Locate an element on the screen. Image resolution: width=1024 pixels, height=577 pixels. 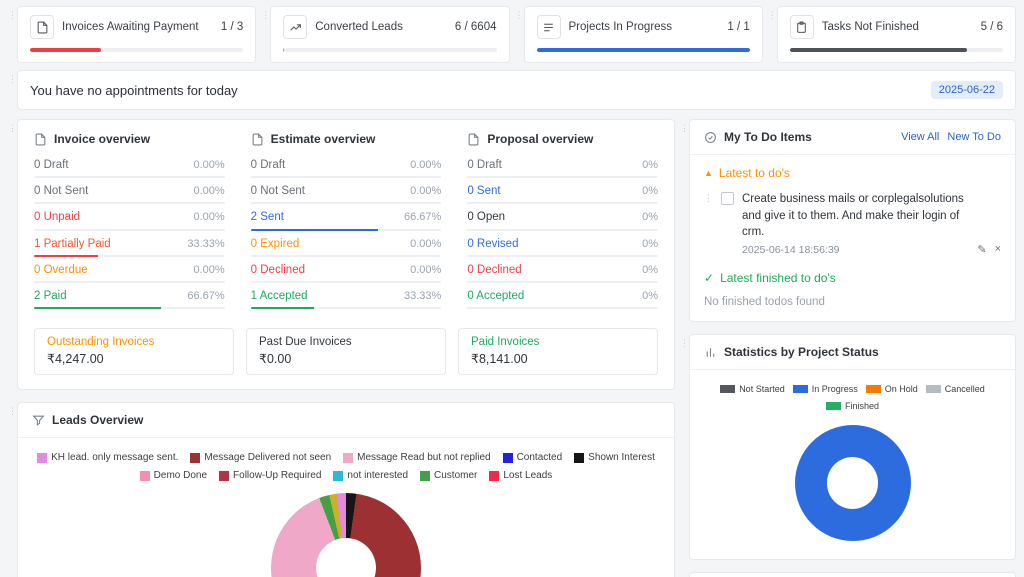
overview-row: 0 Accepted 0% is located at coordinates (562, 300).